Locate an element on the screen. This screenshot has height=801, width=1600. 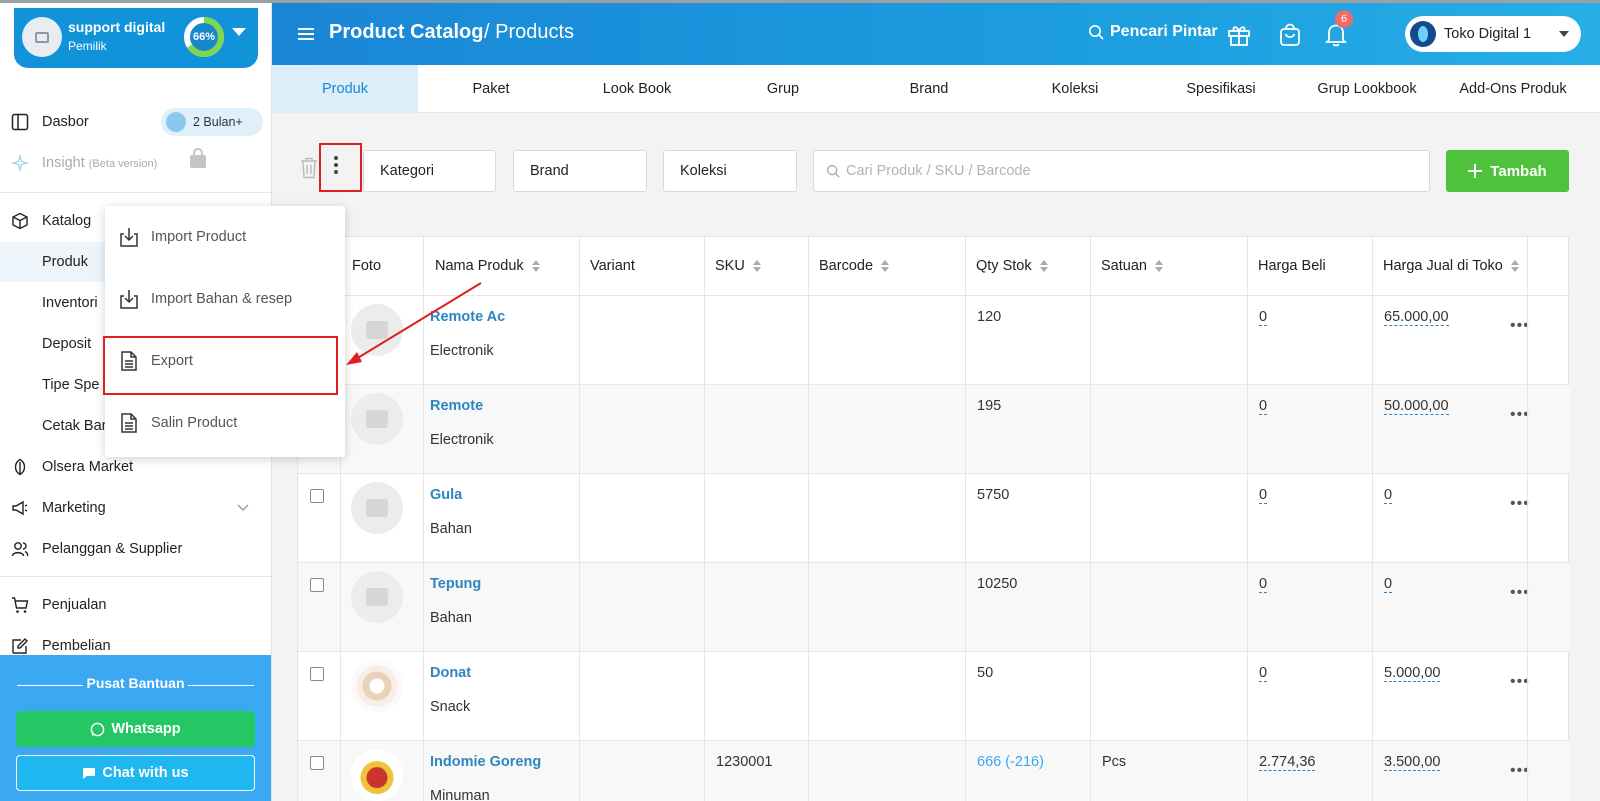
buy-price-editable: 2.774,36 is located at coordinates (1287, 762).